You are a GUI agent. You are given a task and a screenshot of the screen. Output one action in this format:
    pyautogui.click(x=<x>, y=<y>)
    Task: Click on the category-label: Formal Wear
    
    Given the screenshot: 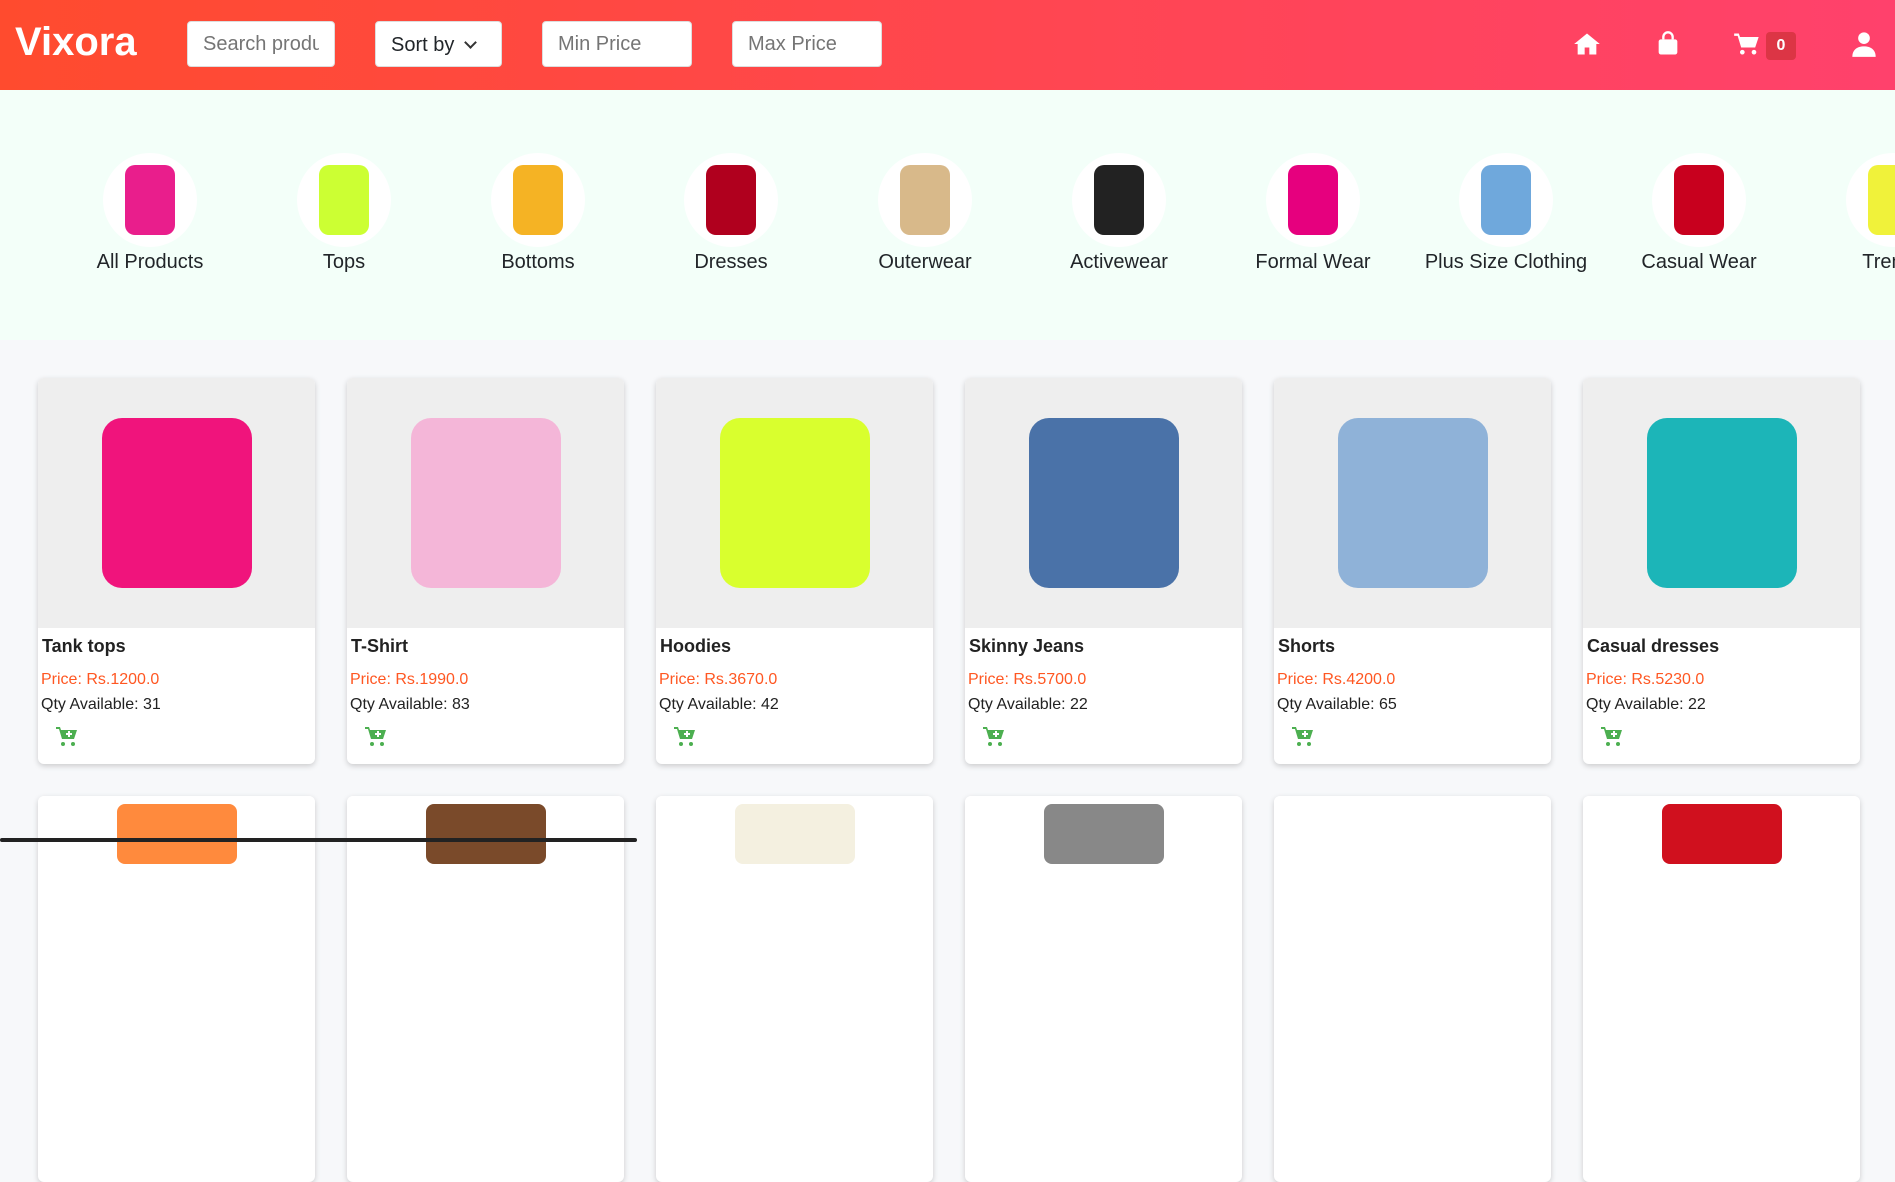 What is the action you would take?
    pyautogui.click(x=1313, y=262)
    